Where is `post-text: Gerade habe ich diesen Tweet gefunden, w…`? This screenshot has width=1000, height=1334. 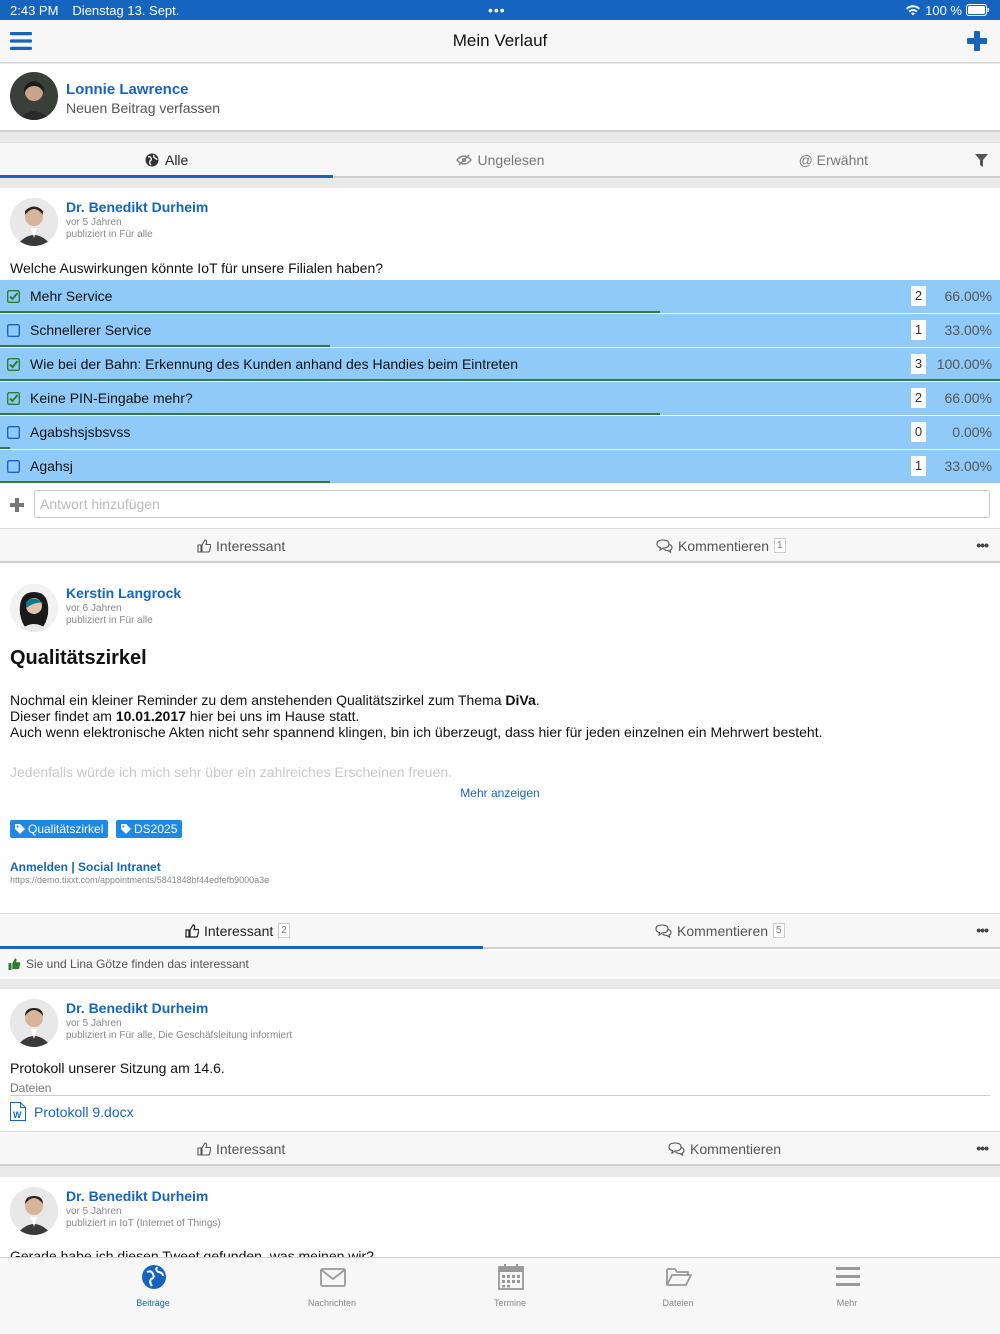 post-text: Gerade habe ich diesen Tweet gefunden, w… is located at coordinates (192, 1252).